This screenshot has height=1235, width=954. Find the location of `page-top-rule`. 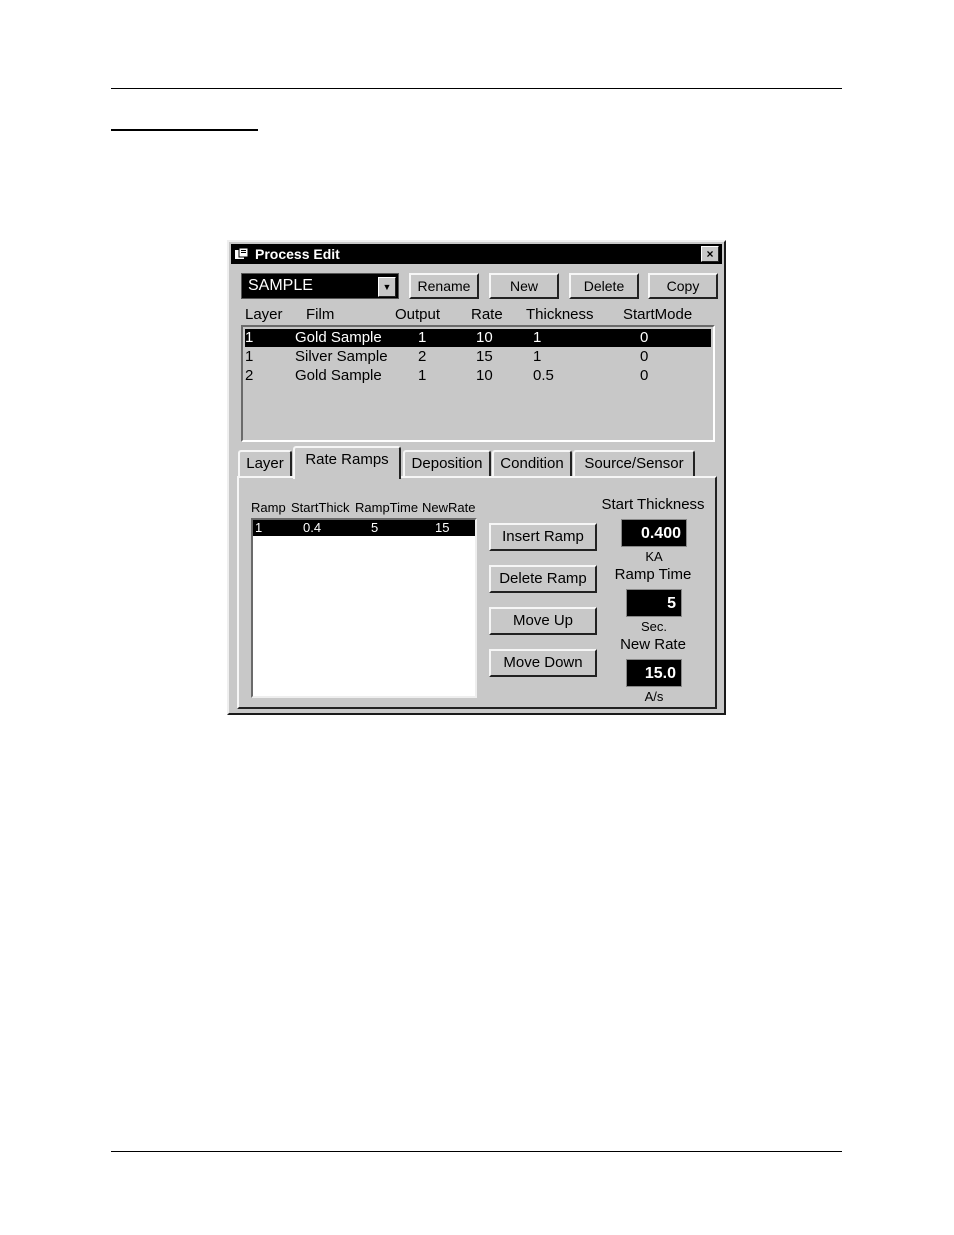

page-top-rule is located at coordinates (476, 88).